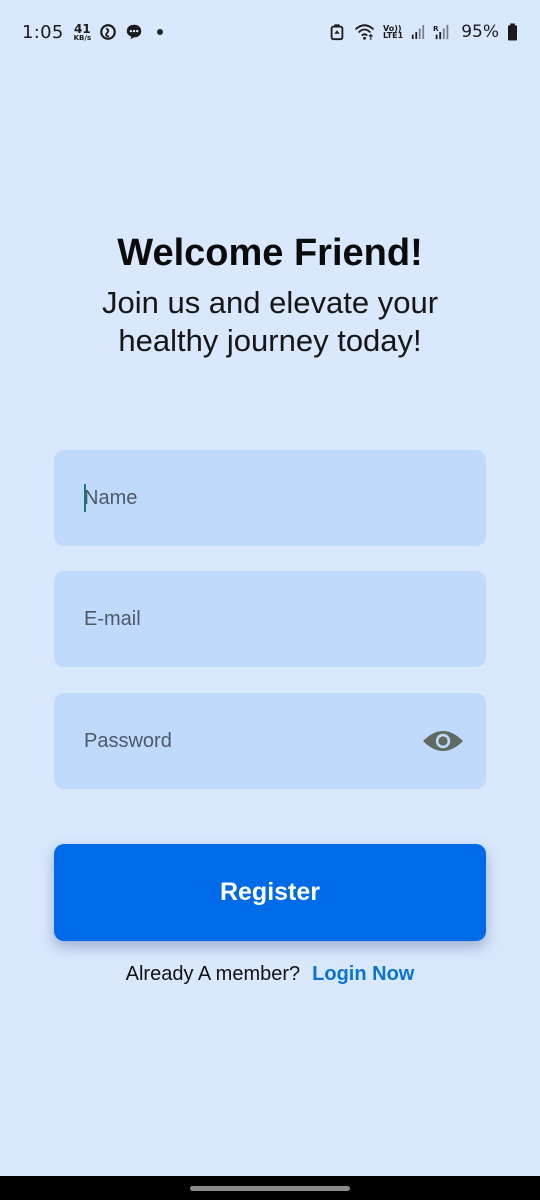  Describe the element at coordinates (213, 974) in the screenshot. I see `already-member-text: Already A member?` at that location.